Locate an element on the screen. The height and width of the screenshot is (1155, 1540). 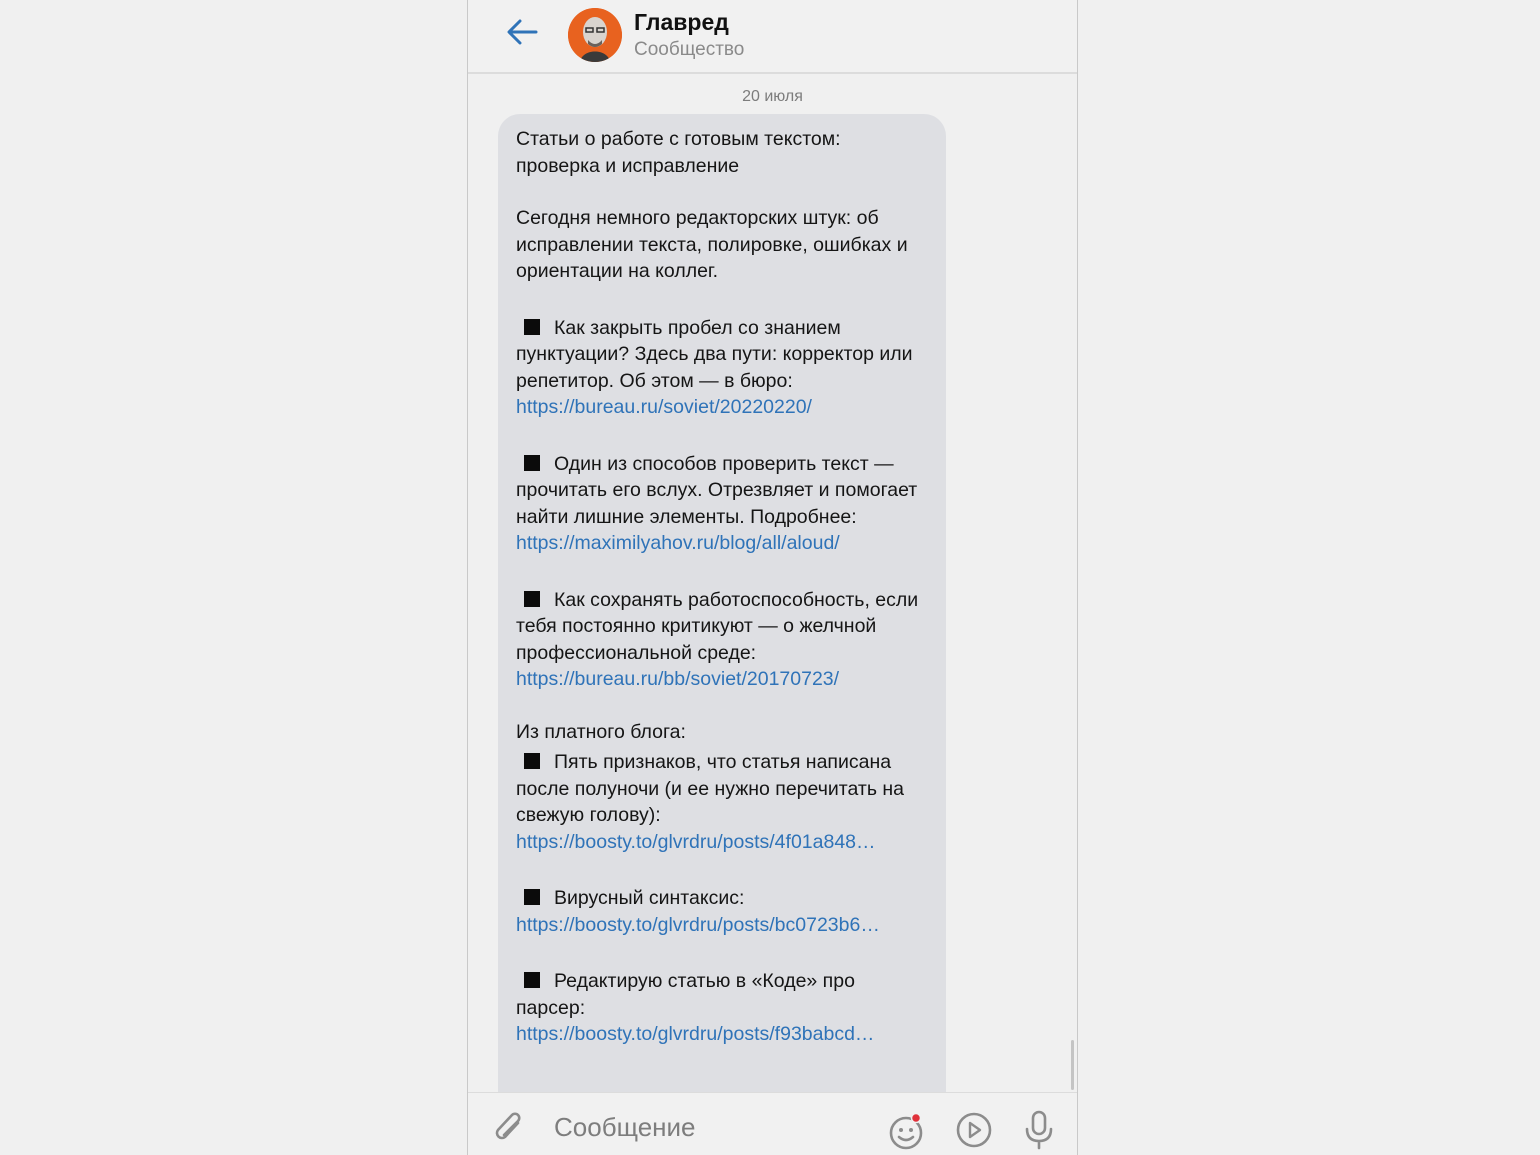
chat-header: Главред Сообщество is located at coordinates (772, 37).